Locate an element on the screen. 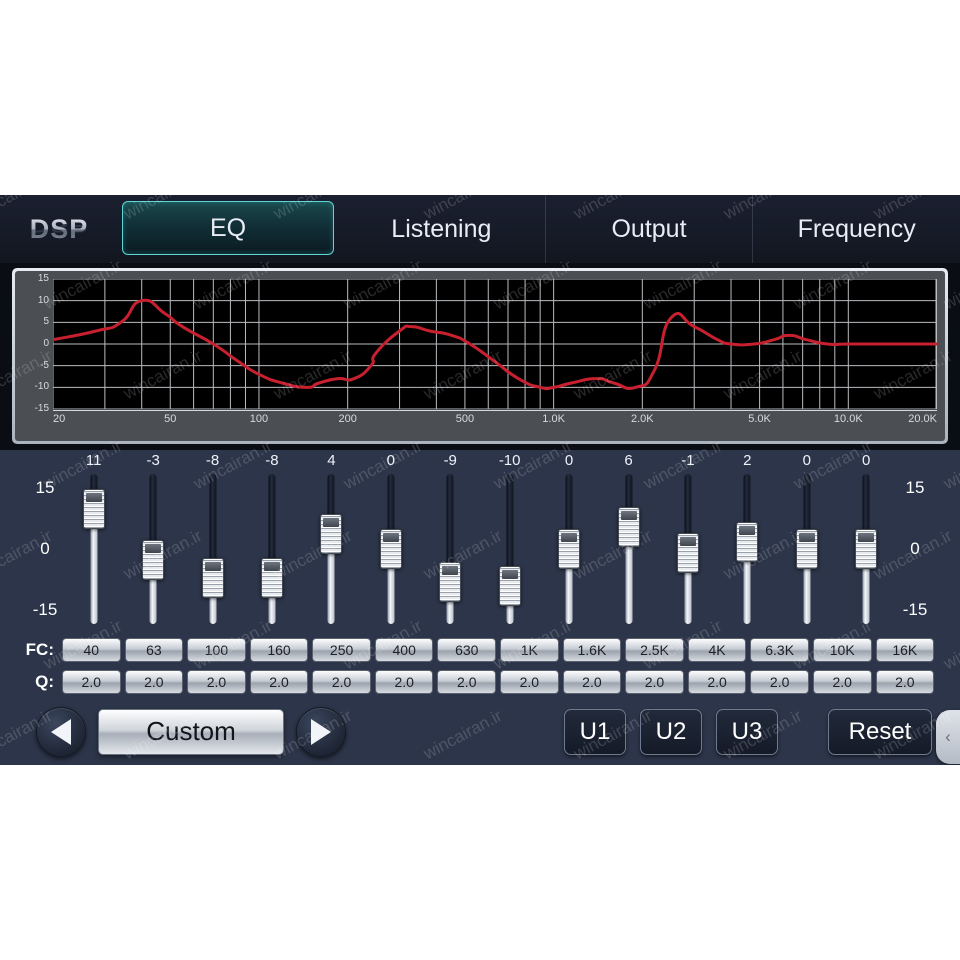 This screenshot has height=960, width=960. u2-label: U2 is located at coordinates (671, 731).